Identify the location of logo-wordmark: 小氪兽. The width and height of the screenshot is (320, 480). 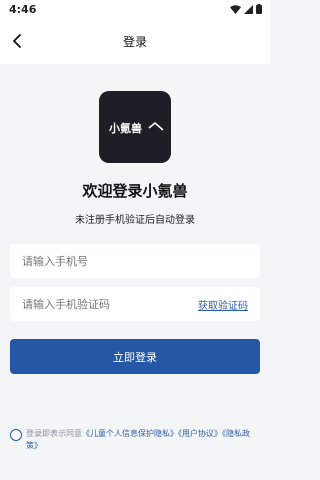
(136, 128).